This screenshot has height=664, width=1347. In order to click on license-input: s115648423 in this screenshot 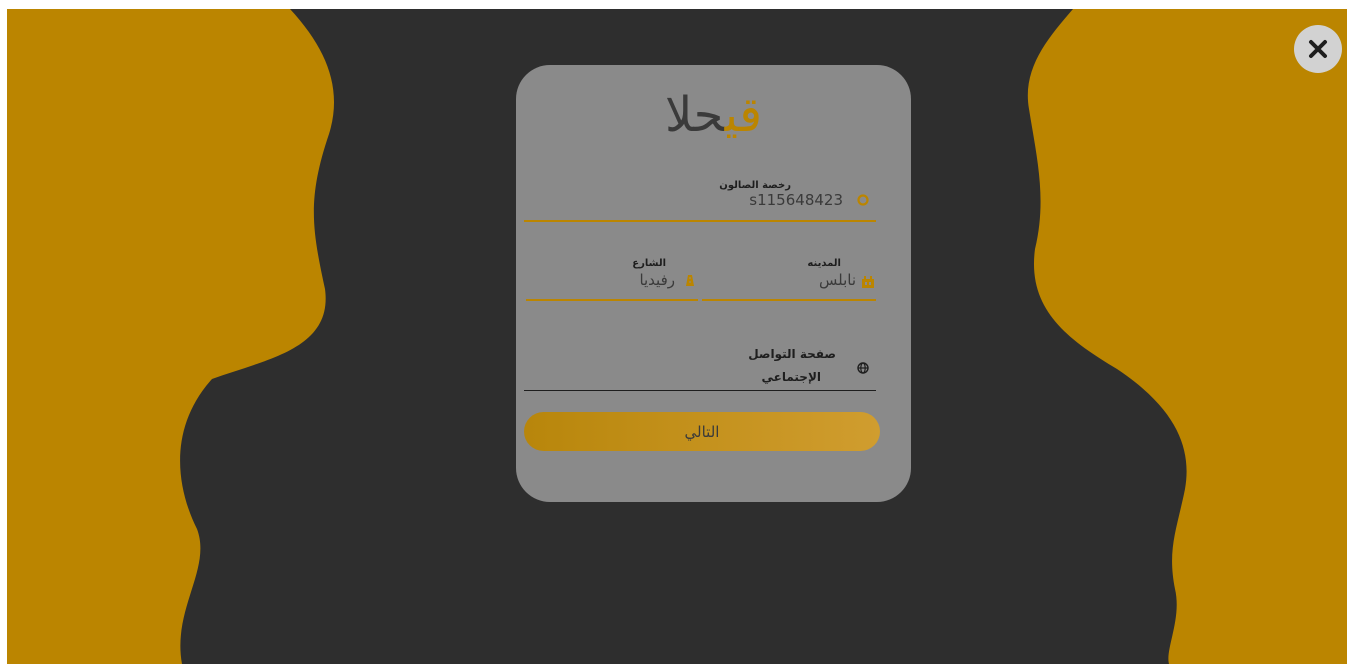, I will do `click(743, 200)`.